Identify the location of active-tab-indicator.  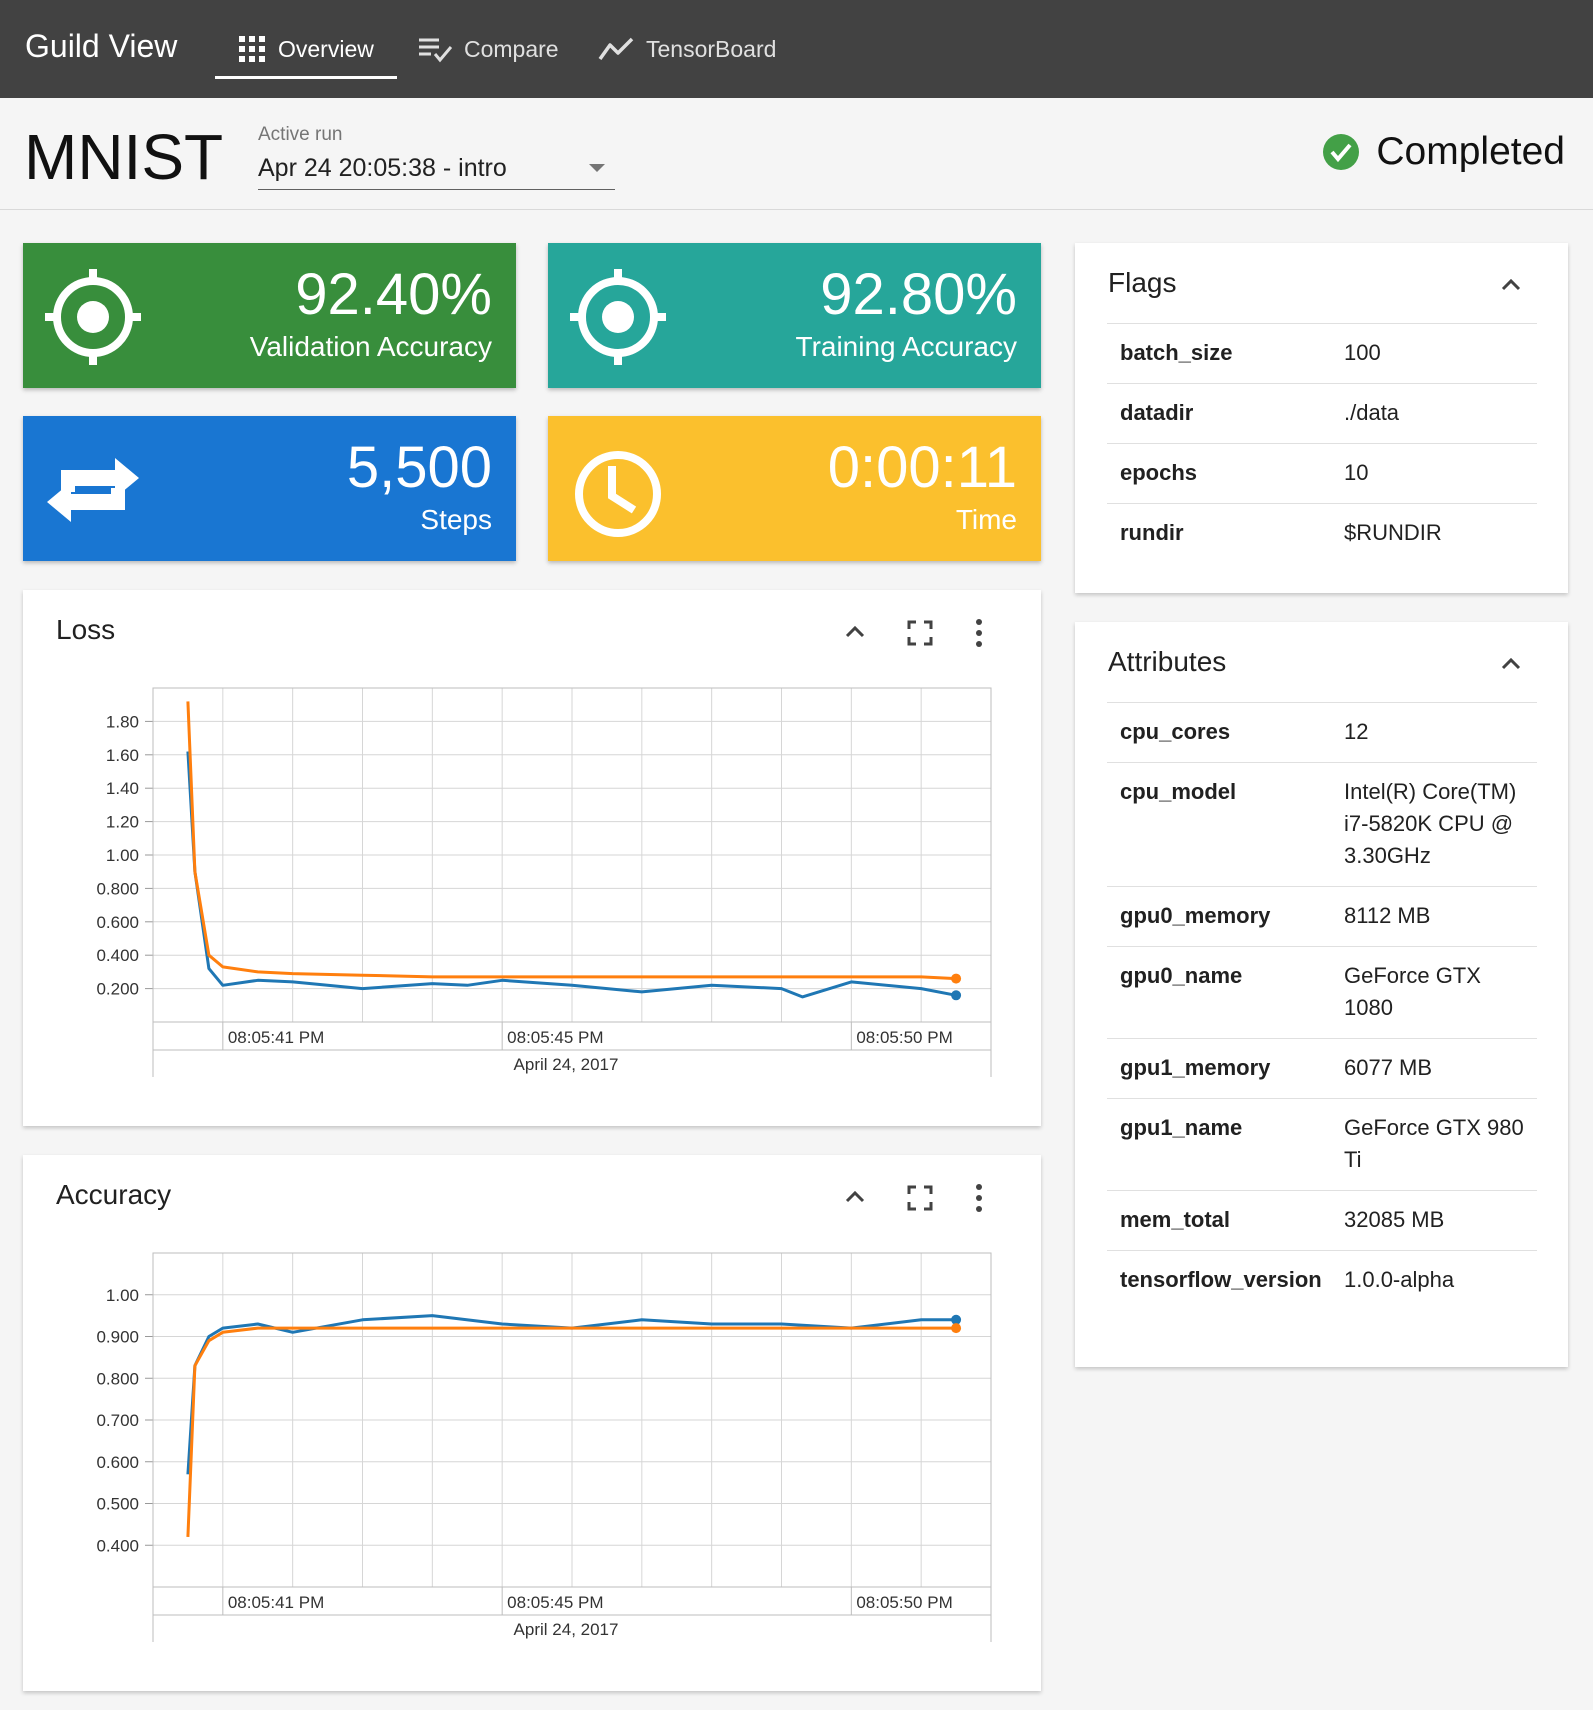
(306, 77).